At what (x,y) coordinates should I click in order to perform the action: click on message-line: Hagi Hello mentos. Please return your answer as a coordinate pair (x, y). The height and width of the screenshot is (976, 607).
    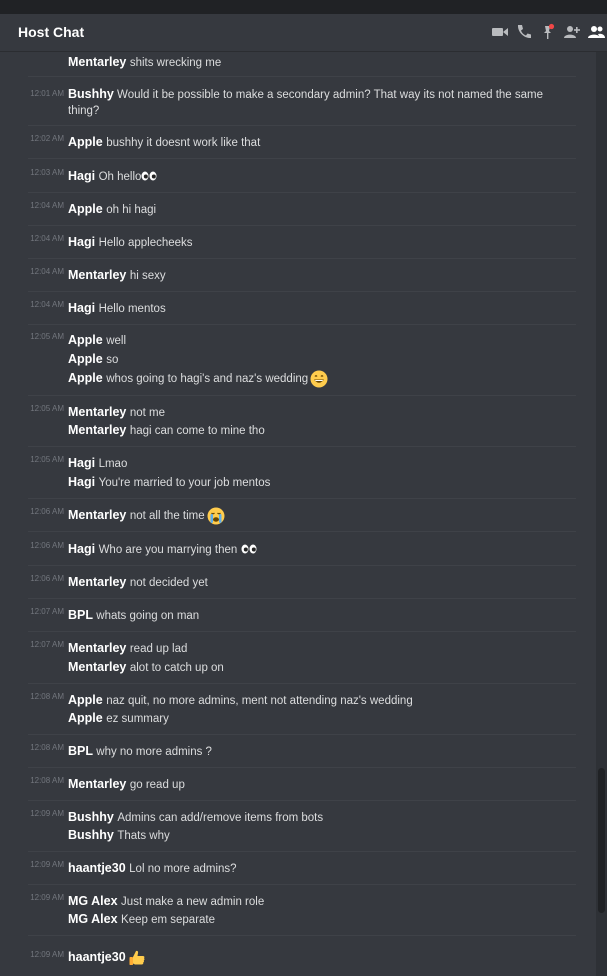
    Looking at the image, I should click on (298, 308).